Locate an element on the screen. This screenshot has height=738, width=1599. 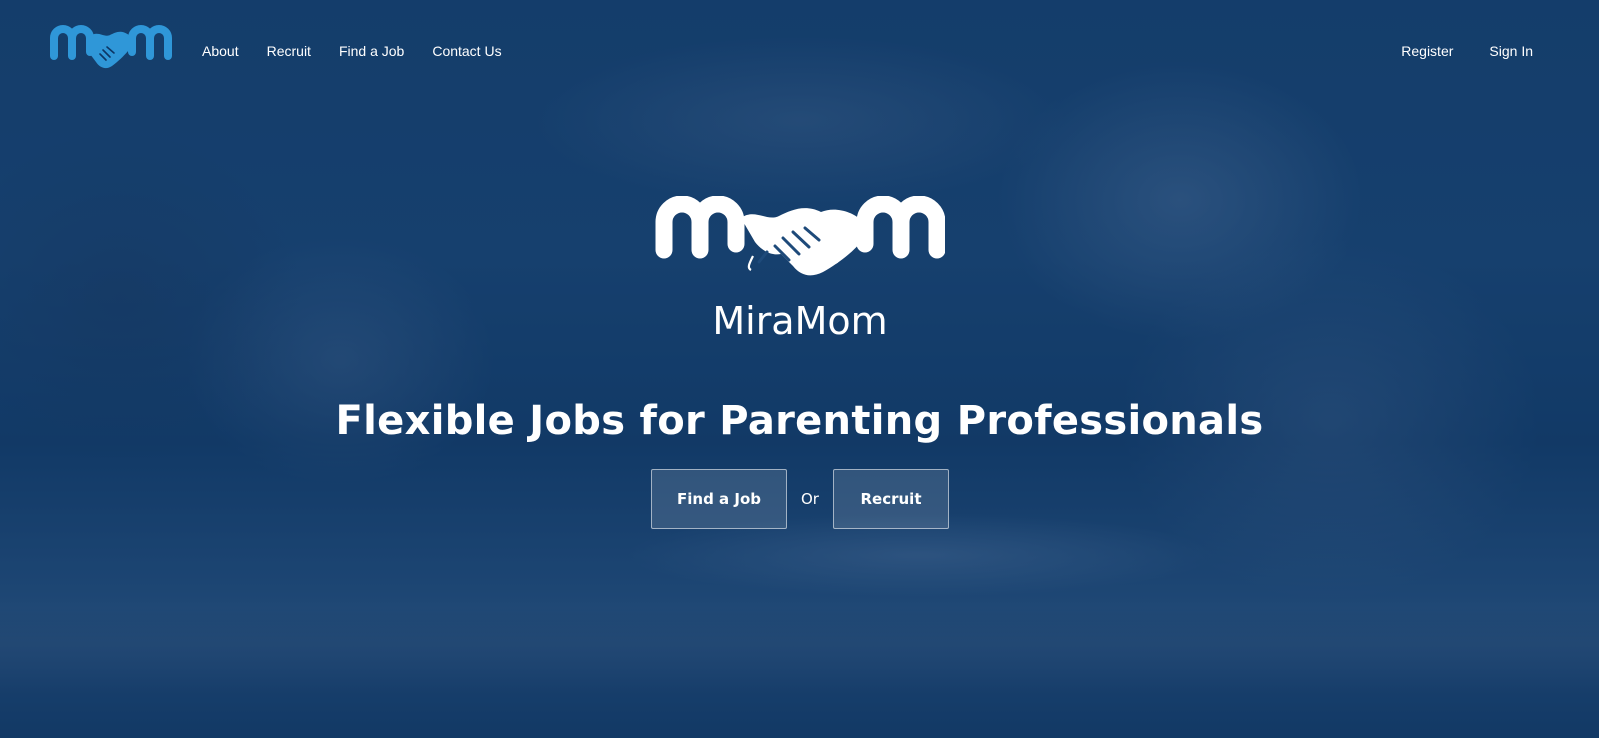
register-link: Register is located at coordinates (1409, 51).